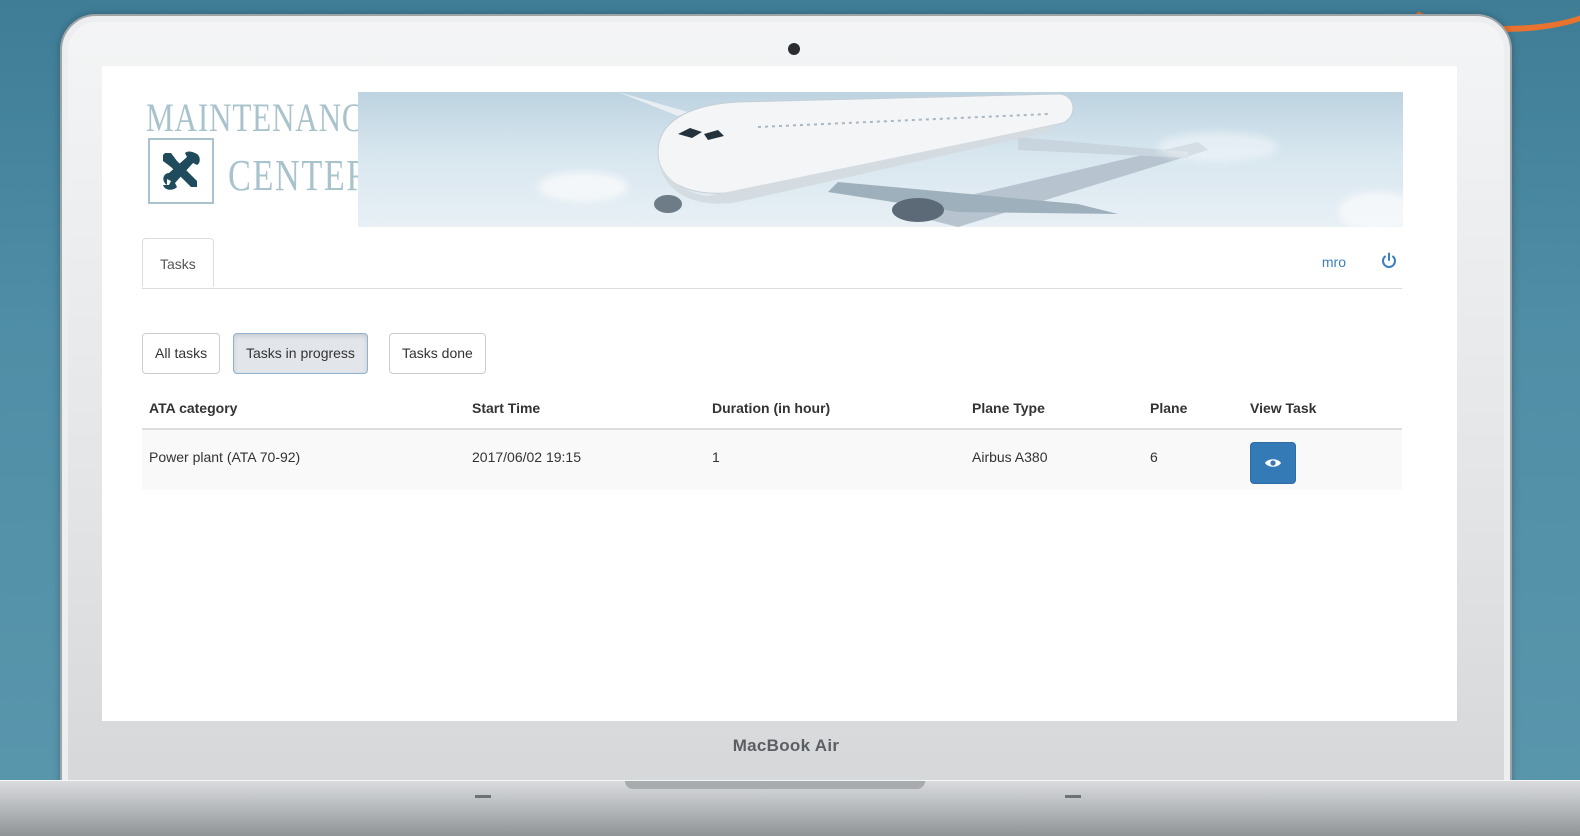 The height and width of the screenshot is (836, 1580). I want to click on logo-text-top: MAINTENANCE, so click(265, 117).